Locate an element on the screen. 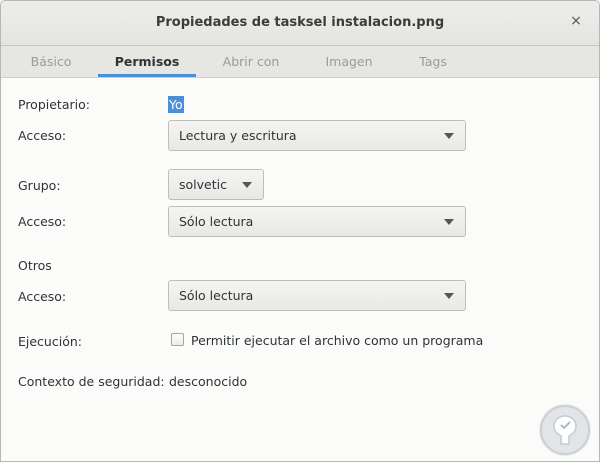 The height and width of the screenshot is (462, 600). group-access-value: Sólo lectura is located at coordinates (216, 221).